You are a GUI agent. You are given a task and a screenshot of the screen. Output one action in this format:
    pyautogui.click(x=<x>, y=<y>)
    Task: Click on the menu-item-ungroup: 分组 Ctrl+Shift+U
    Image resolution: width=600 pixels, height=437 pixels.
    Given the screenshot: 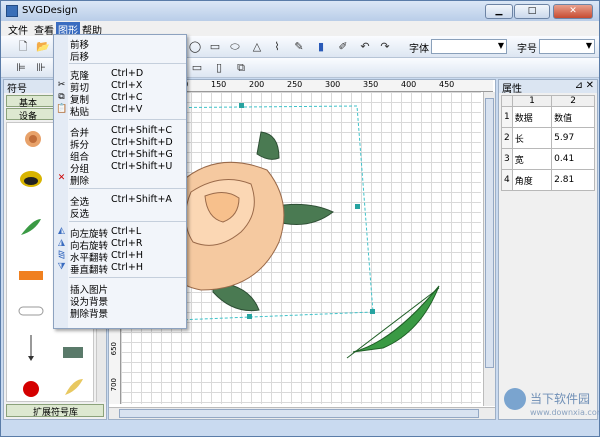 What is the action you would take?
    pyautogui.click(x=120, y=168)
    